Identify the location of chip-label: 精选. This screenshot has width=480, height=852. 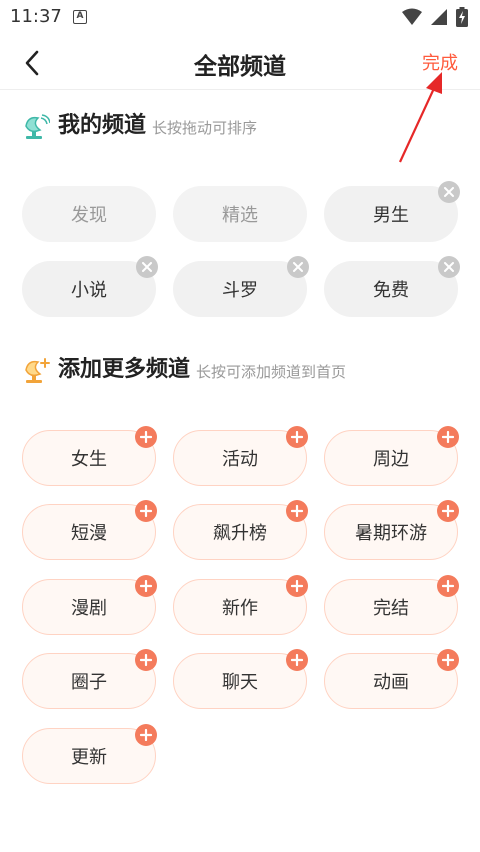
(240, 215).